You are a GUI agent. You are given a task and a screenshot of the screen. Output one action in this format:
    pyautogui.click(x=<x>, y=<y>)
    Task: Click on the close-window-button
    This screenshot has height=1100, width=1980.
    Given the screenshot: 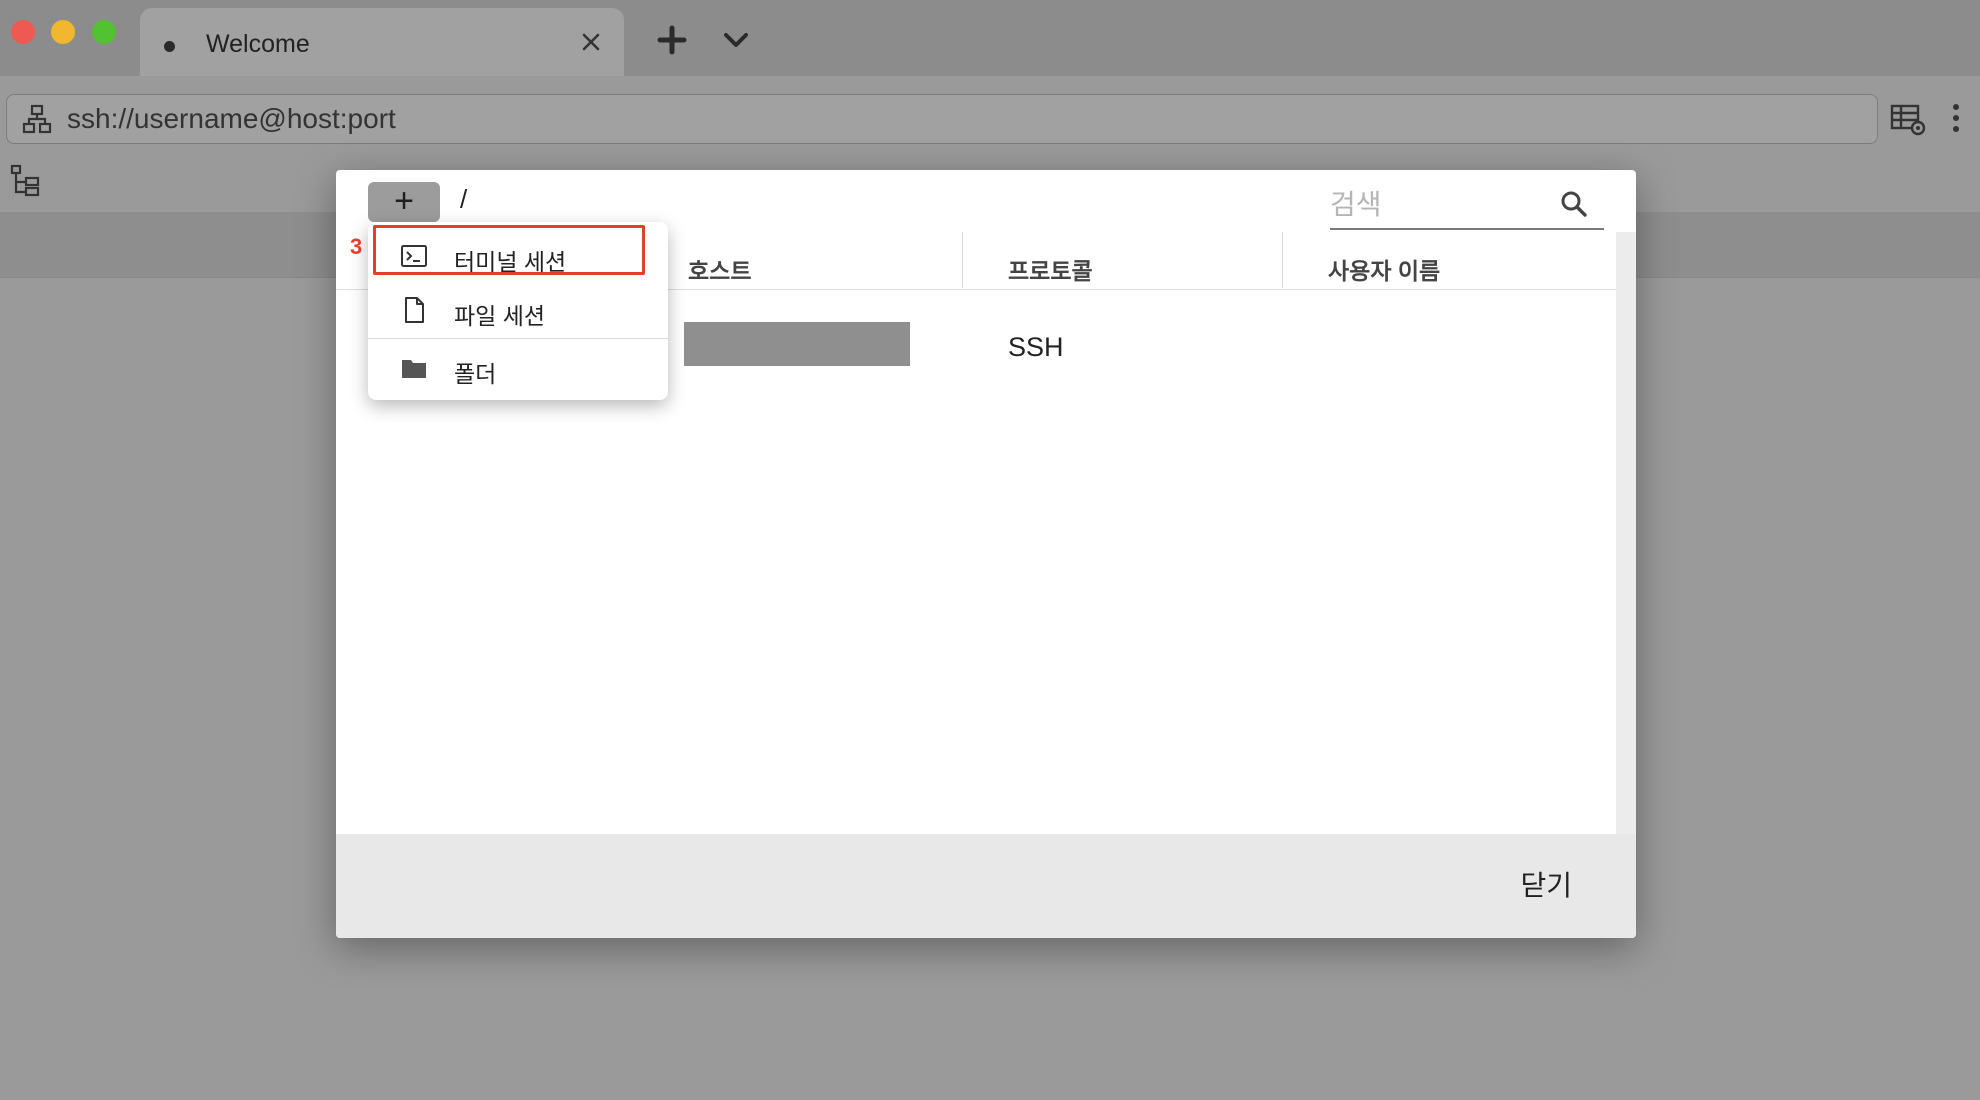 What is the action you would take?
    pyautogui.click(x=23, y=32)
    